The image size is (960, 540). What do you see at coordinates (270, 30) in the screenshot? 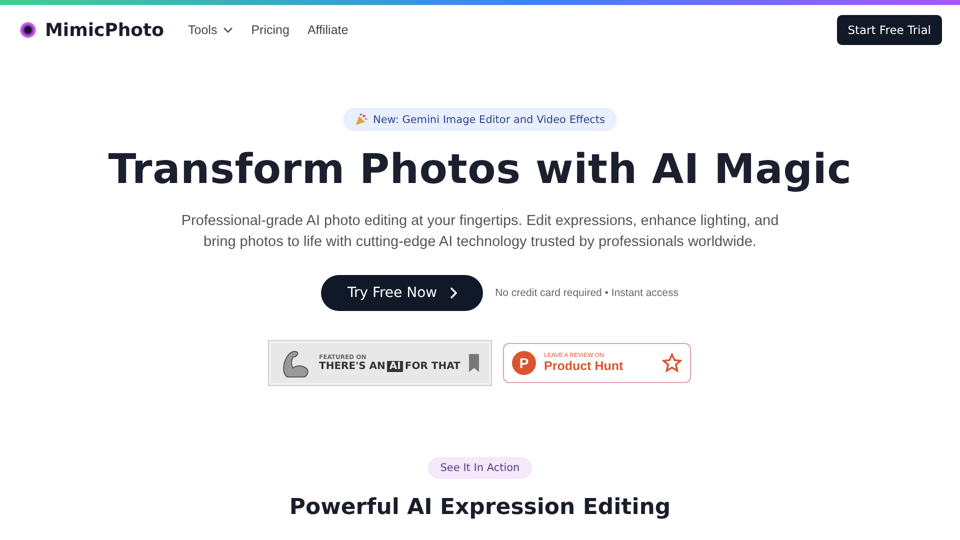
I see `nav-link: Pricing` at bounding box center [270, 30].